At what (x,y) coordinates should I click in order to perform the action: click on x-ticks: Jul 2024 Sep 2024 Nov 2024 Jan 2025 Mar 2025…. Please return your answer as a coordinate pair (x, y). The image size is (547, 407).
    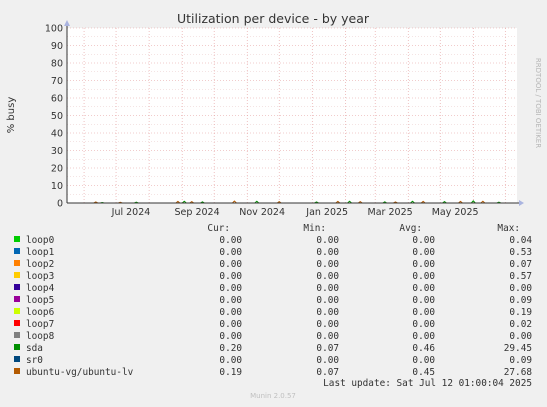
    Looking at the image, I should click on (295, 212).